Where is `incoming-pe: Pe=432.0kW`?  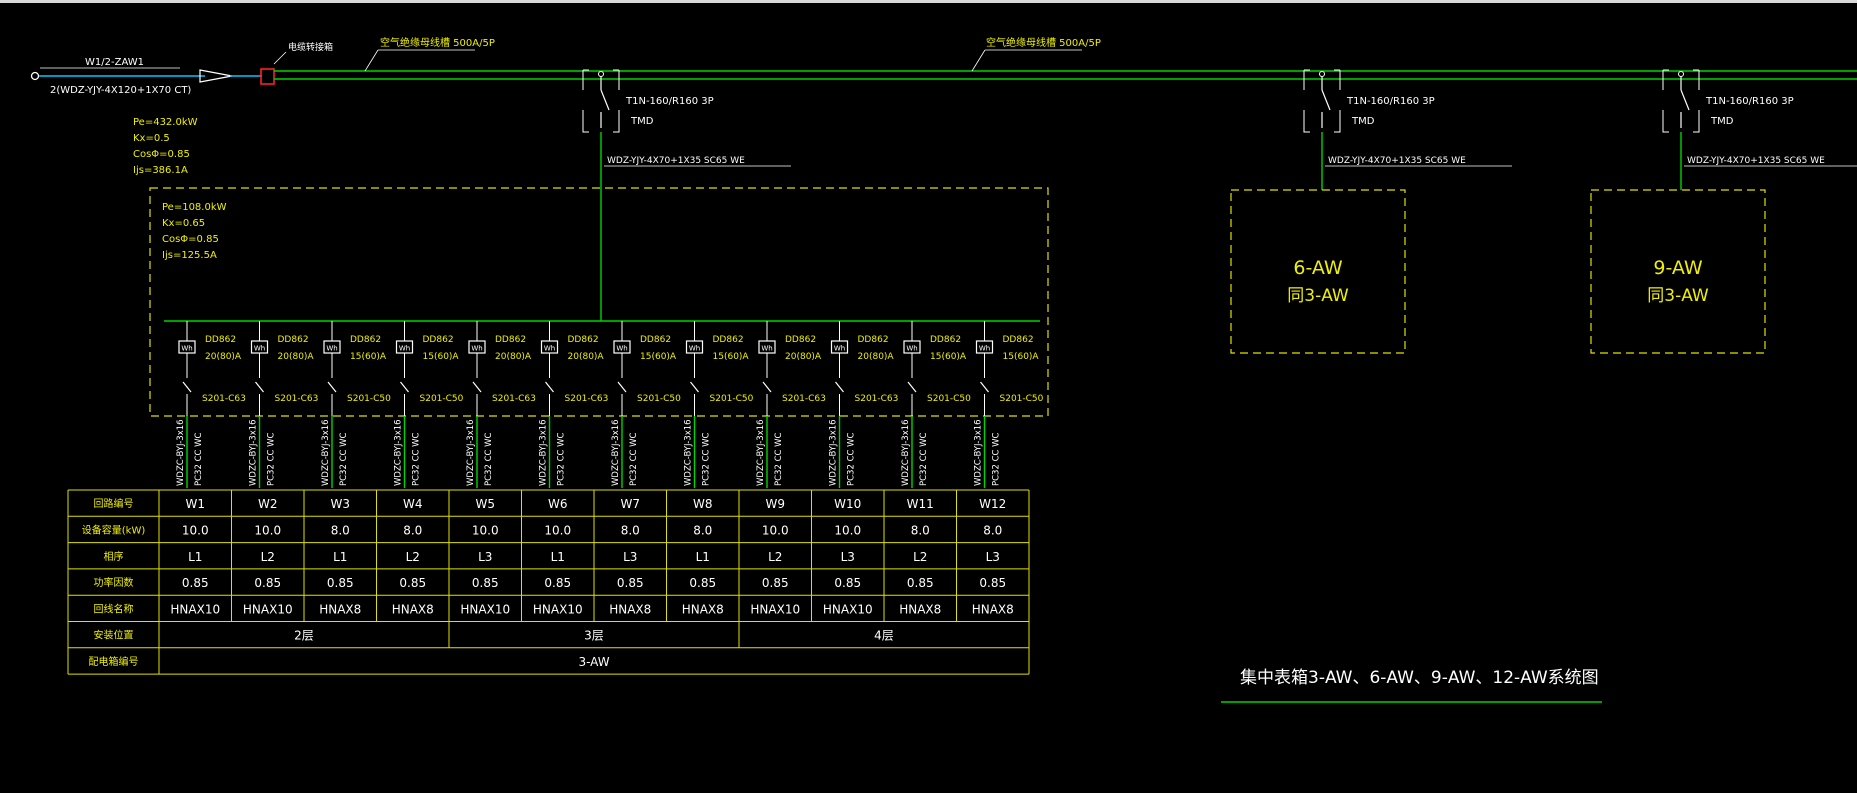
incoming-pe: Pe=432.0kW is located at coordinates (165, 122).